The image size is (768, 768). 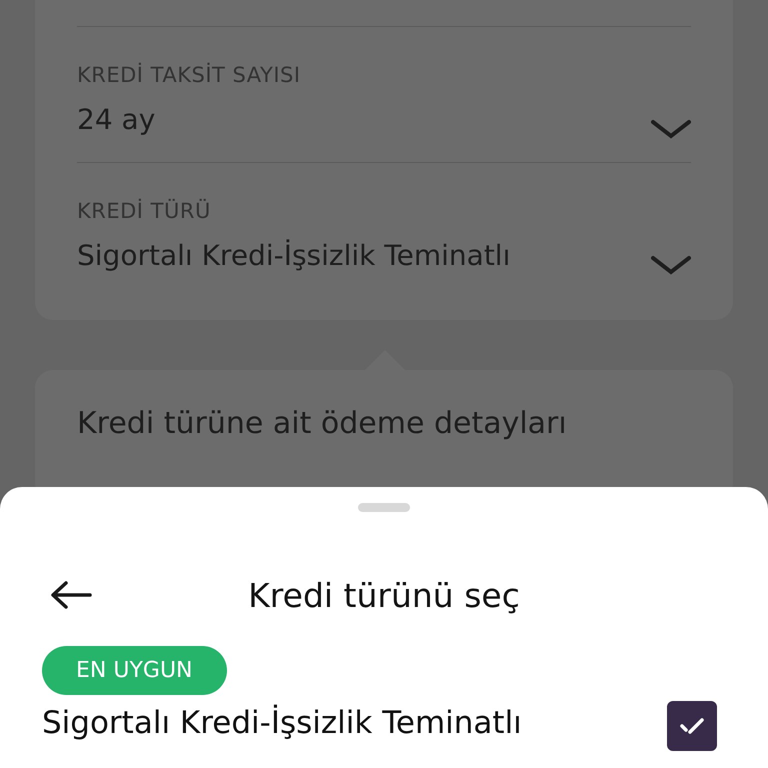 I want to click on option-name: Sigortalı Kredi-İşsizlik Teminatlı, so click(x=282, y=723).